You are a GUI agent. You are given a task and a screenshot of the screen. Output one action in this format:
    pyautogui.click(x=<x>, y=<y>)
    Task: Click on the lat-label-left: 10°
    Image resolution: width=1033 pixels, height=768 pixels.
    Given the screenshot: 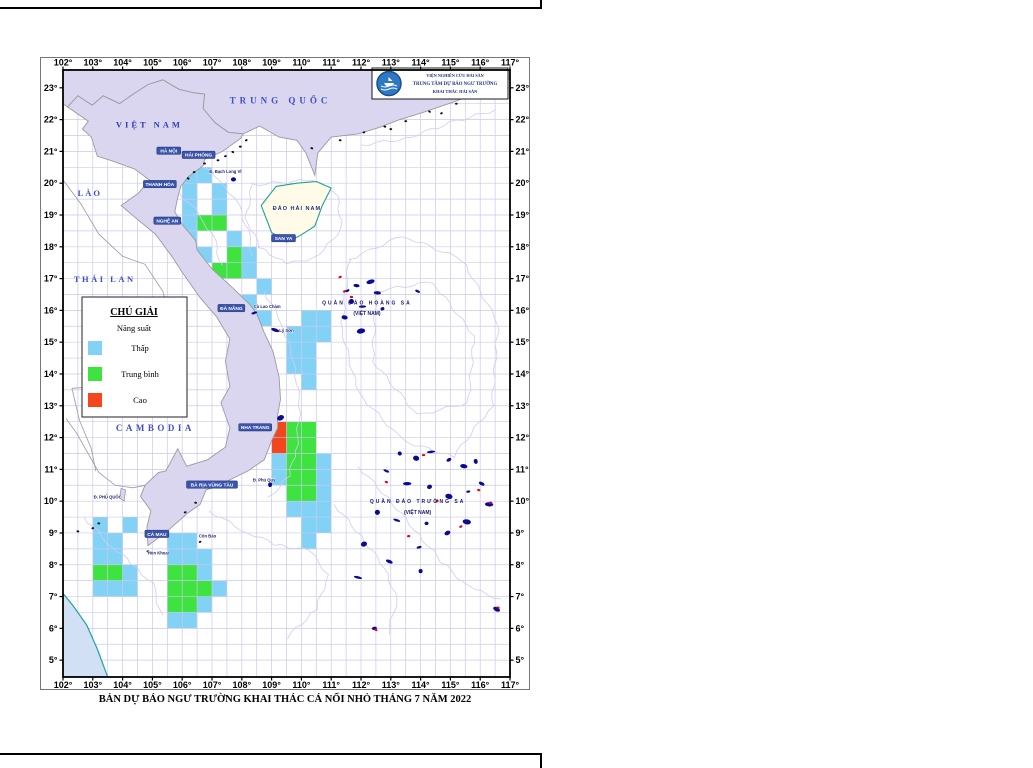 What is the action you would take?
    pyautogui.click(x=51, y=501)
    